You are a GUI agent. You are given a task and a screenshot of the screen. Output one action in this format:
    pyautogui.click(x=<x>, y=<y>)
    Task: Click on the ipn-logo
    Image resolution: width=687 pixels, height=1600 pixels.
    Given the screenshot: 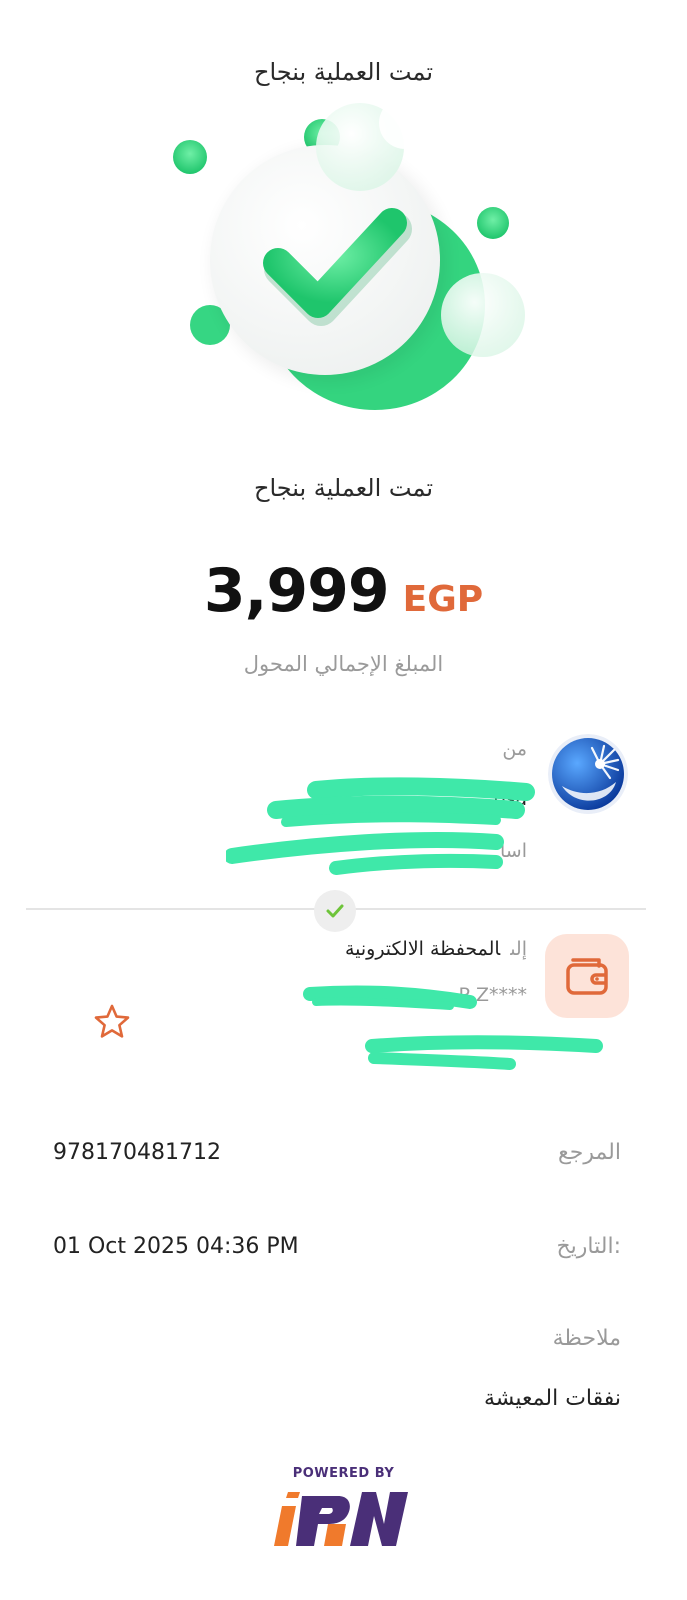 What is the action you would take?
    pyautogui.click(x=341, y=1519)
    